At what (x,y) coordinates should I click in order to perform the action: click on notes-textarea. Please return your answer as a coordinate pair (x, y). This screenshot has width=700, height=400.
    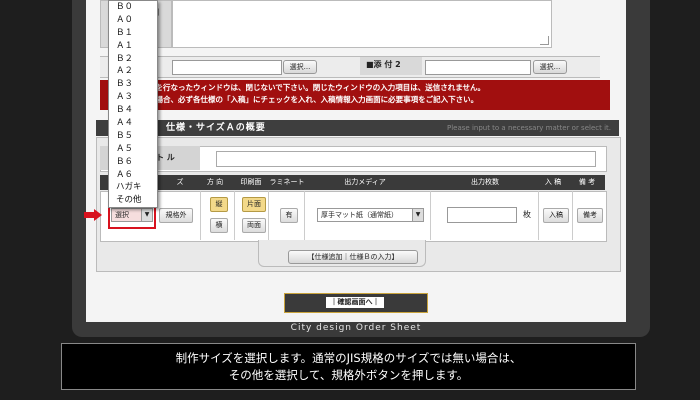
    Looking at the image, I should click on (362, 24).